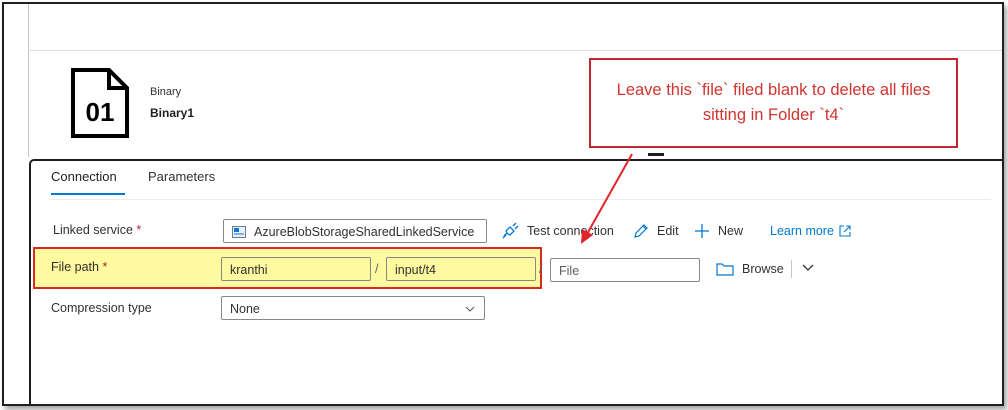 Image resolution: width=1008 pixels, height=410 pixels. I want to click on tab-parameters: Parameters, so click(181, 176).